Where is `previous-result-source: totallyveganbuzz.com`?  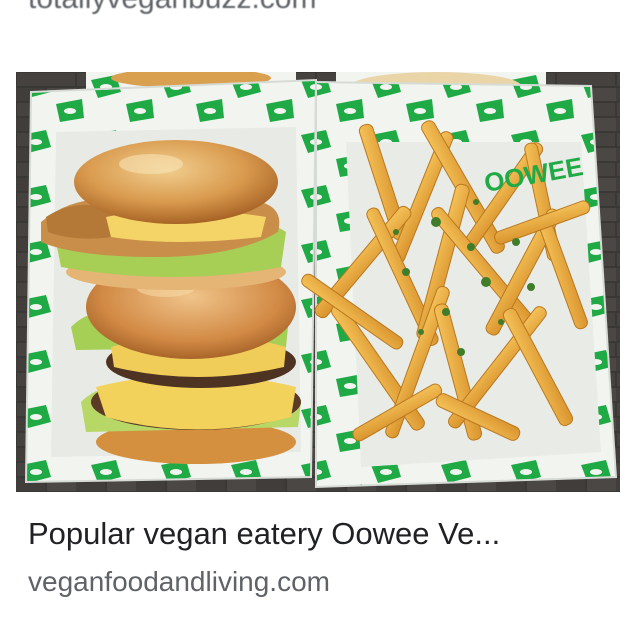
previous-result-source: totallyveganbuzz.com is located at coordinates (172, 8).